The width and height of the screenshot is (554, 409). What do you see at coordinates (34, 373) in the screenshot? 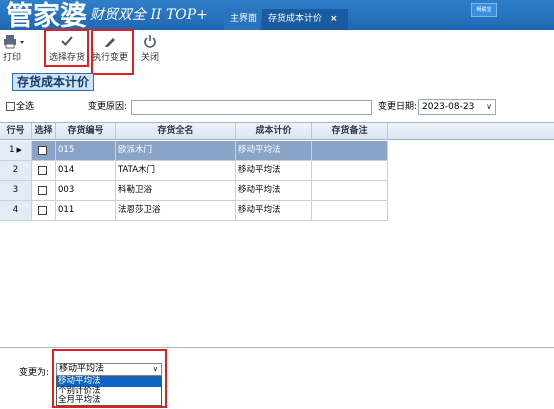
I see `change-to-label: 变更为:` at bounding box center [34, 373].